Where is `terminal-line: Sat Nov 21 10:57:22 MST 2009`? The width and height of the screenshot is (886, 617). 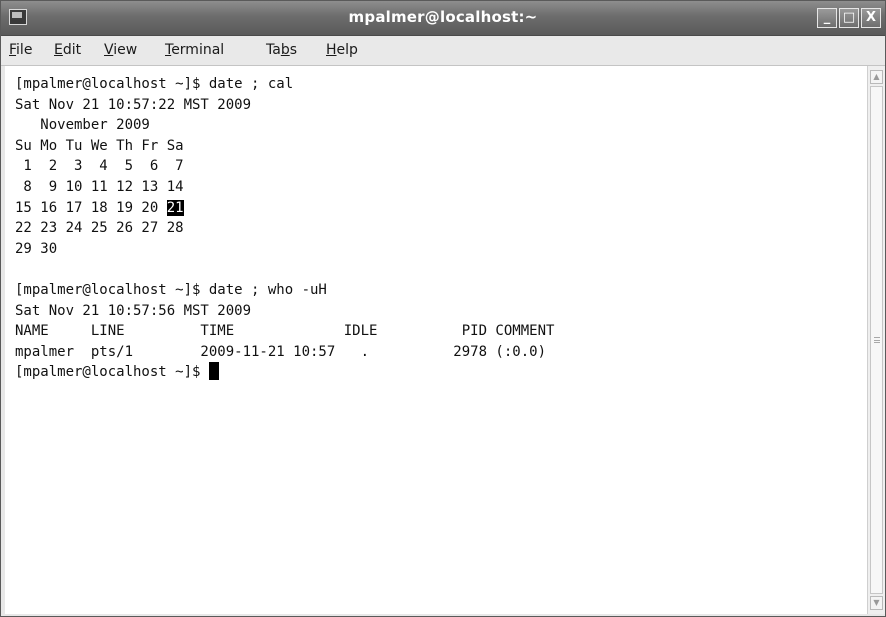 terminal-line: Sat Nov 21 10:57:22 MST 2009 is located at coordinates (133, 104).